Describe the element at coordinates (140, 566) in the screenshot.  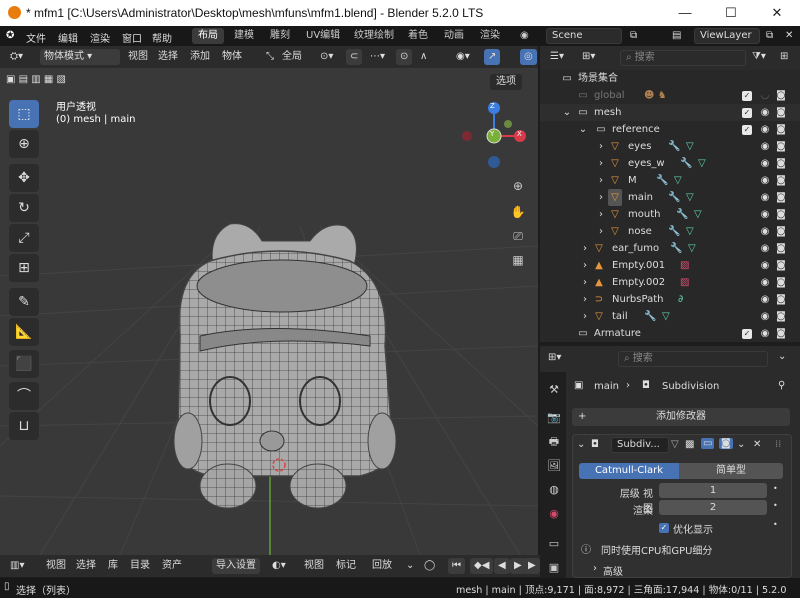
I see `timeline-menu-catalog: 目录` at that location.